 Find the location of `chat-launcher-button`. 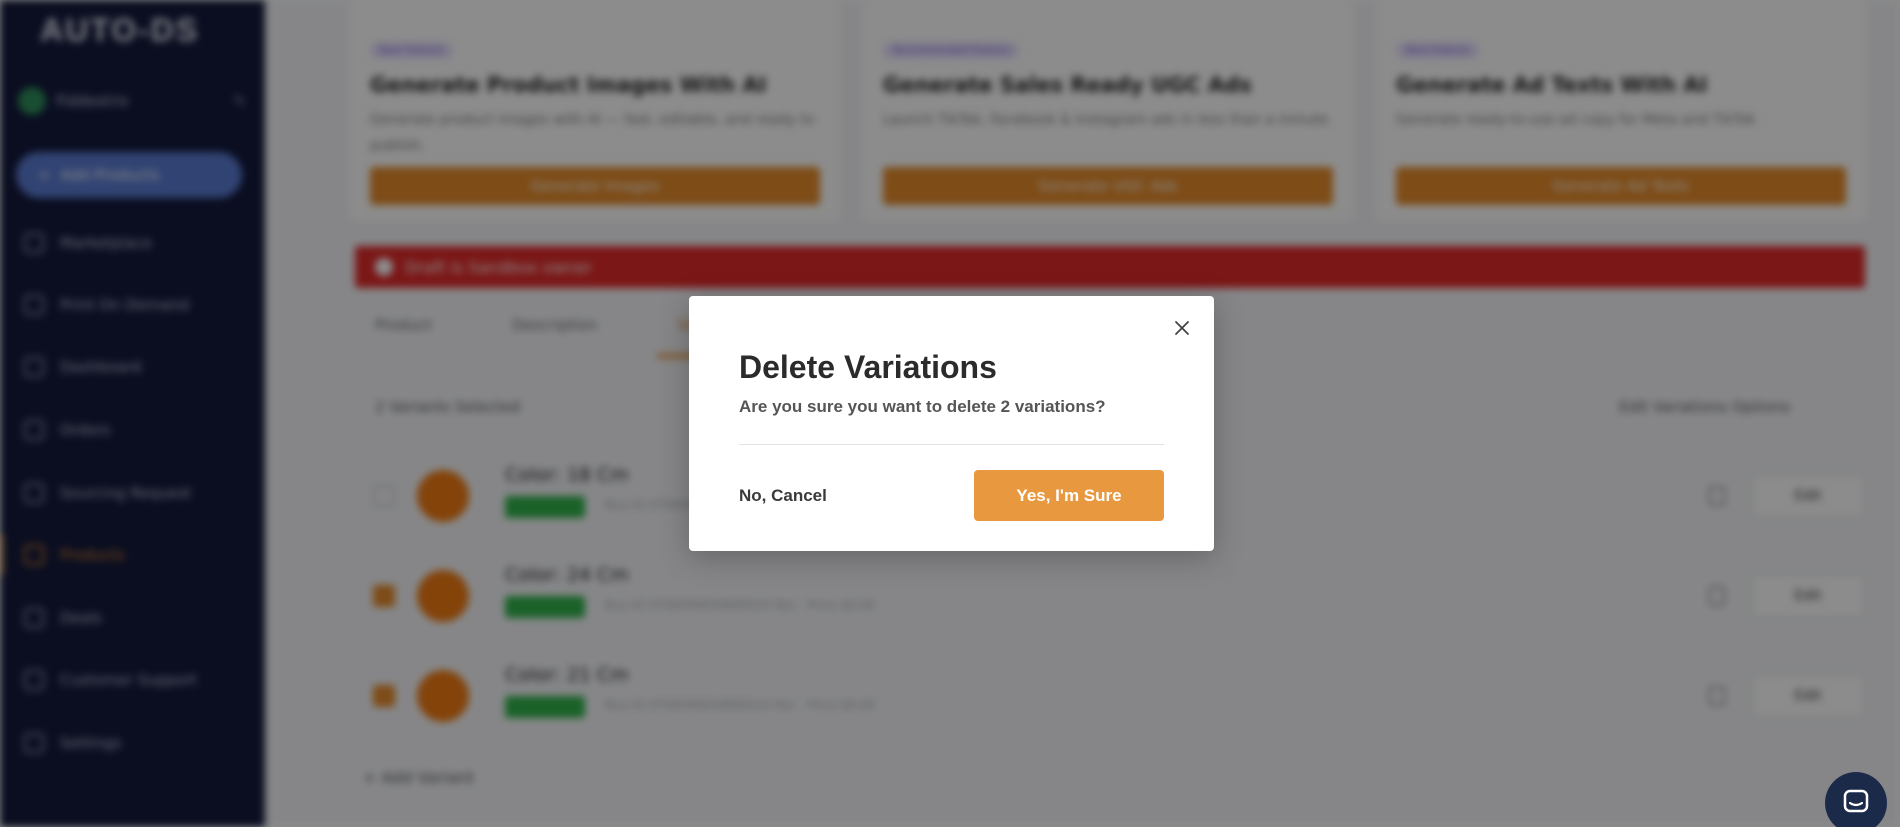

chat-launcher-button is located at coordinates (1856, 799).